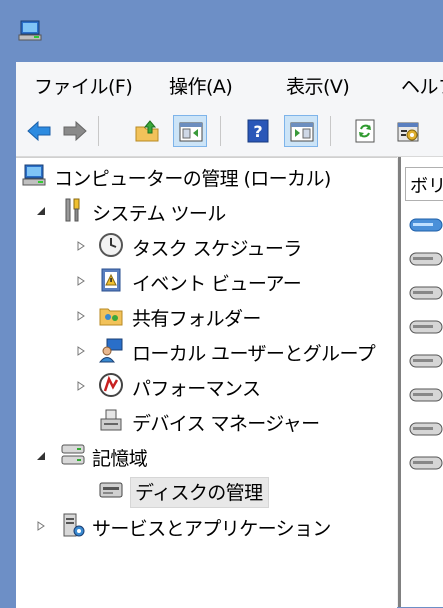 The width and height of the screenshot is (443, 608). Describe the element at coordinates (111, 245) in the screenshot. I see `clock-icon` at that location.